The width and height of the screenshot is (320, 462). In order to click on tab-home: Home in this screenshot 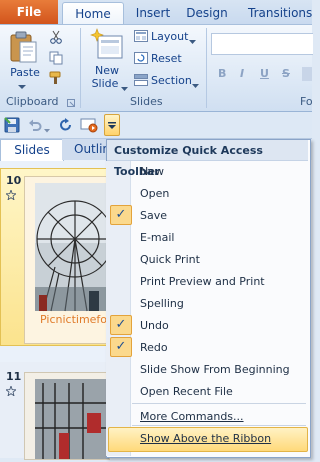, I will do `click(93, 13)`.